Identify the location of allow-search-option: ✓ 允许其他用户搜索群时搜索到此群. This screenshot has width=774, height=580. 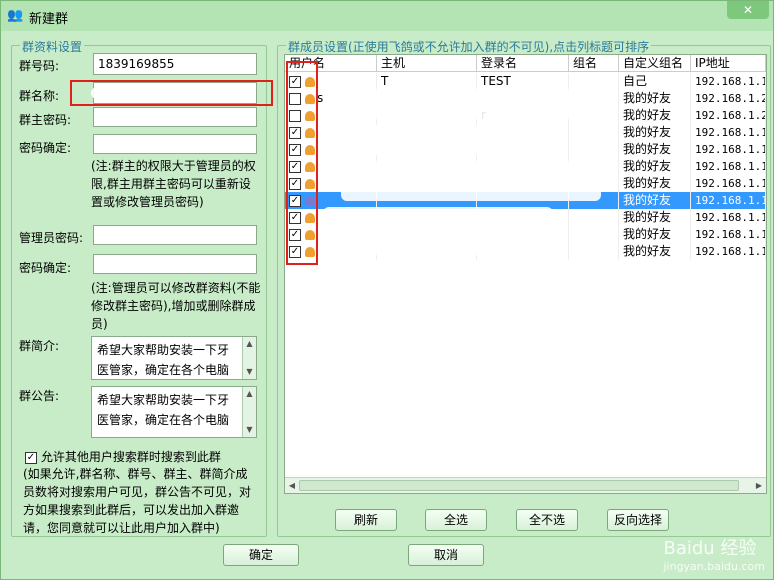
(123, 456).